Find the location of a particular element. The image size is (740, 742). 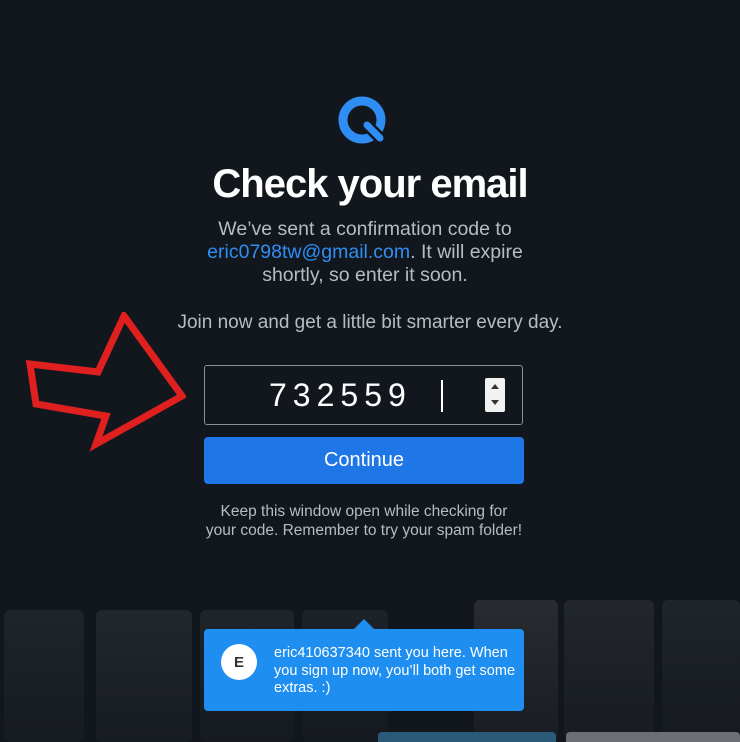

red-arrow-icon is located at coordinates (106, 382).